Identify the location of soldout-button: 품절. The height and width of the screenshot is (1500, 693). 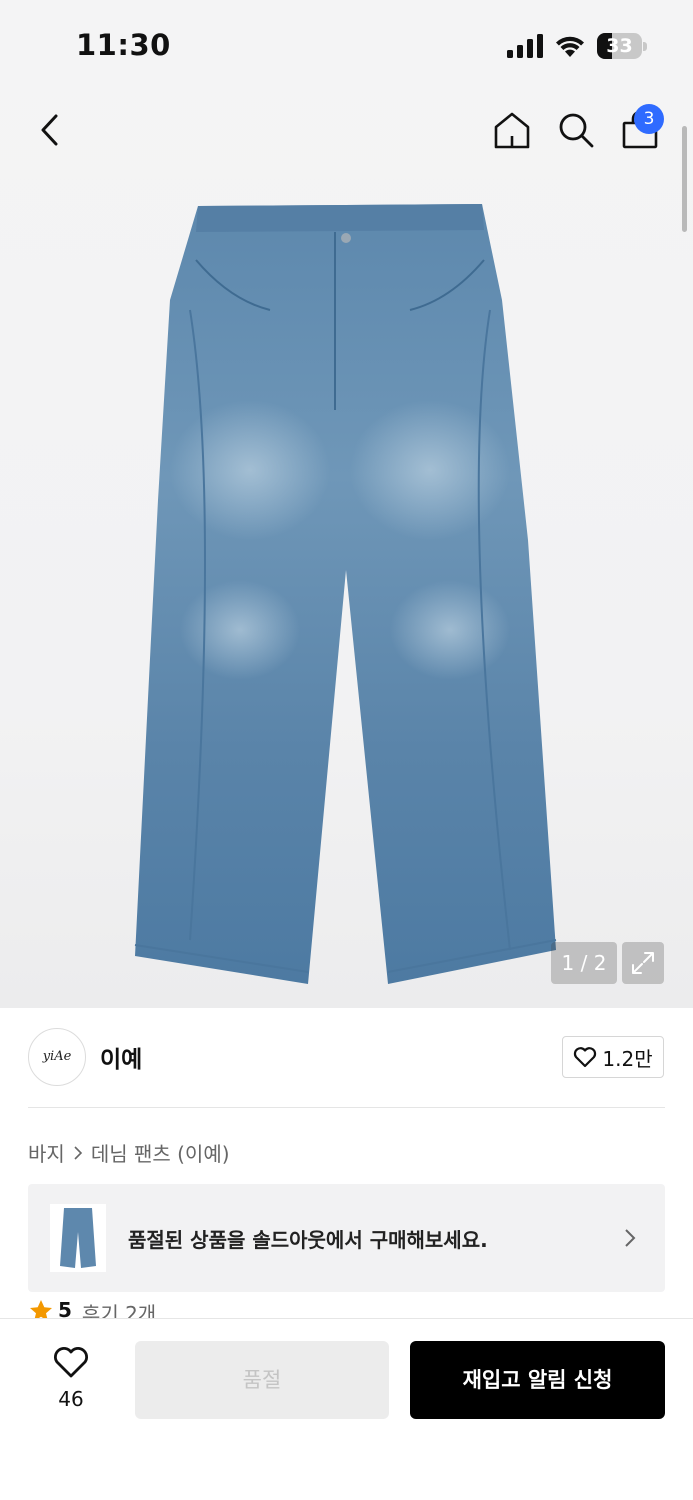
(262, 1380).